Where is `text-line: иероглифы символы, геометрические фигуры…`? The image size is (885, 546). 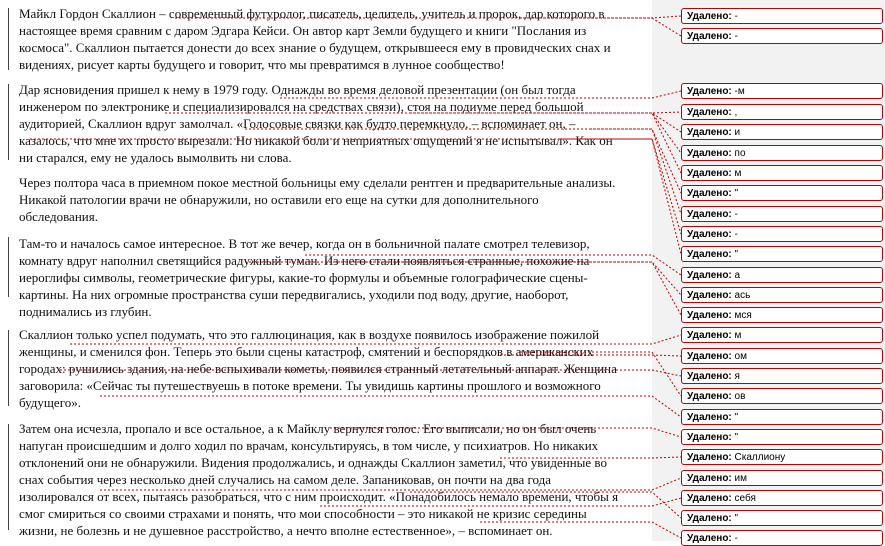 text-line: иероглифы символы, геометрические фигуры… is located at coordinates (329, 278).